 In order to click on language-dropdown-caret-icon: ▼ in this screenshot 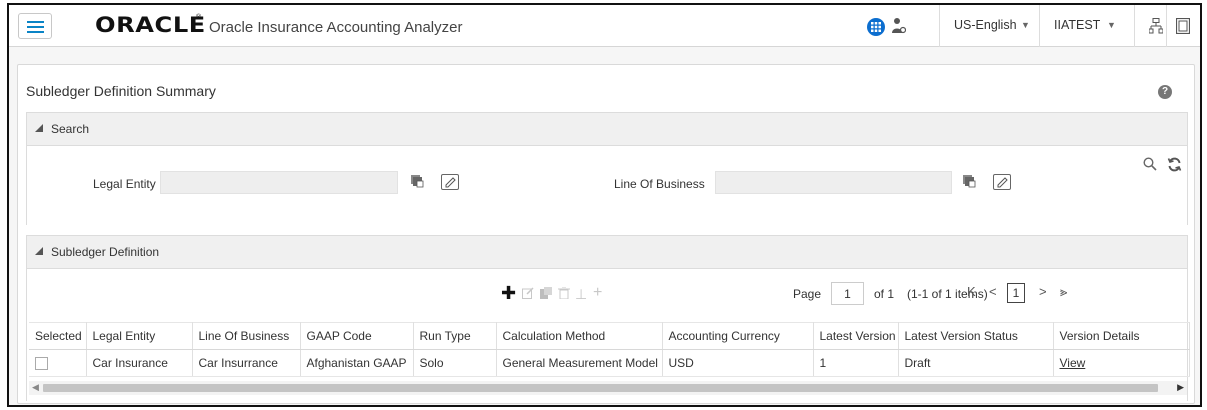, I will do `click(1025, 25)`.